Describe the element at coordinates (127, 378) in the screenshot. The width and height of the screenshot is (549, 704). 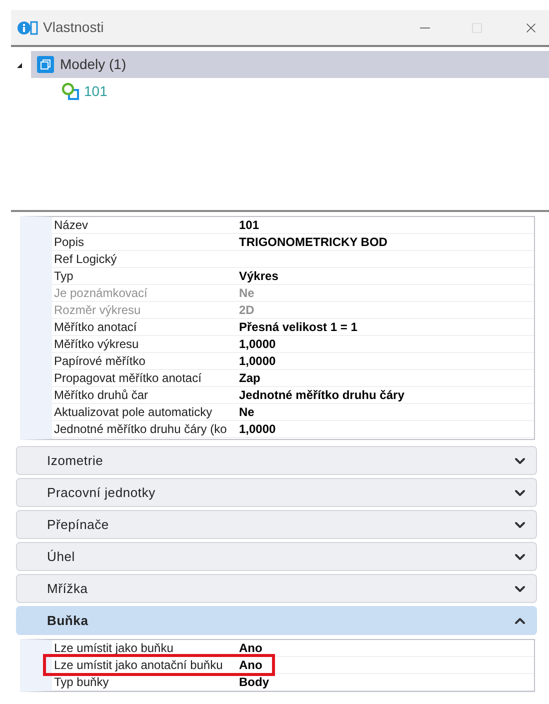
I see `property-name: Propagovat měřítko anotací` at that location.